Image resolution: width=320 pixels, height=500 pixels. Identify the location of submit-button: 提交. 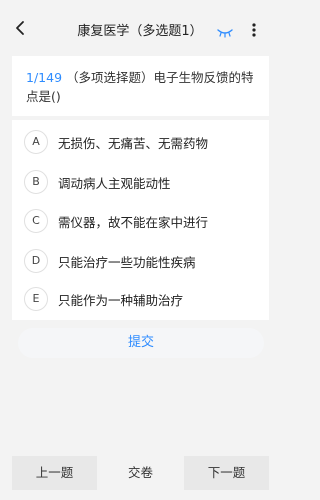
(141, 343).